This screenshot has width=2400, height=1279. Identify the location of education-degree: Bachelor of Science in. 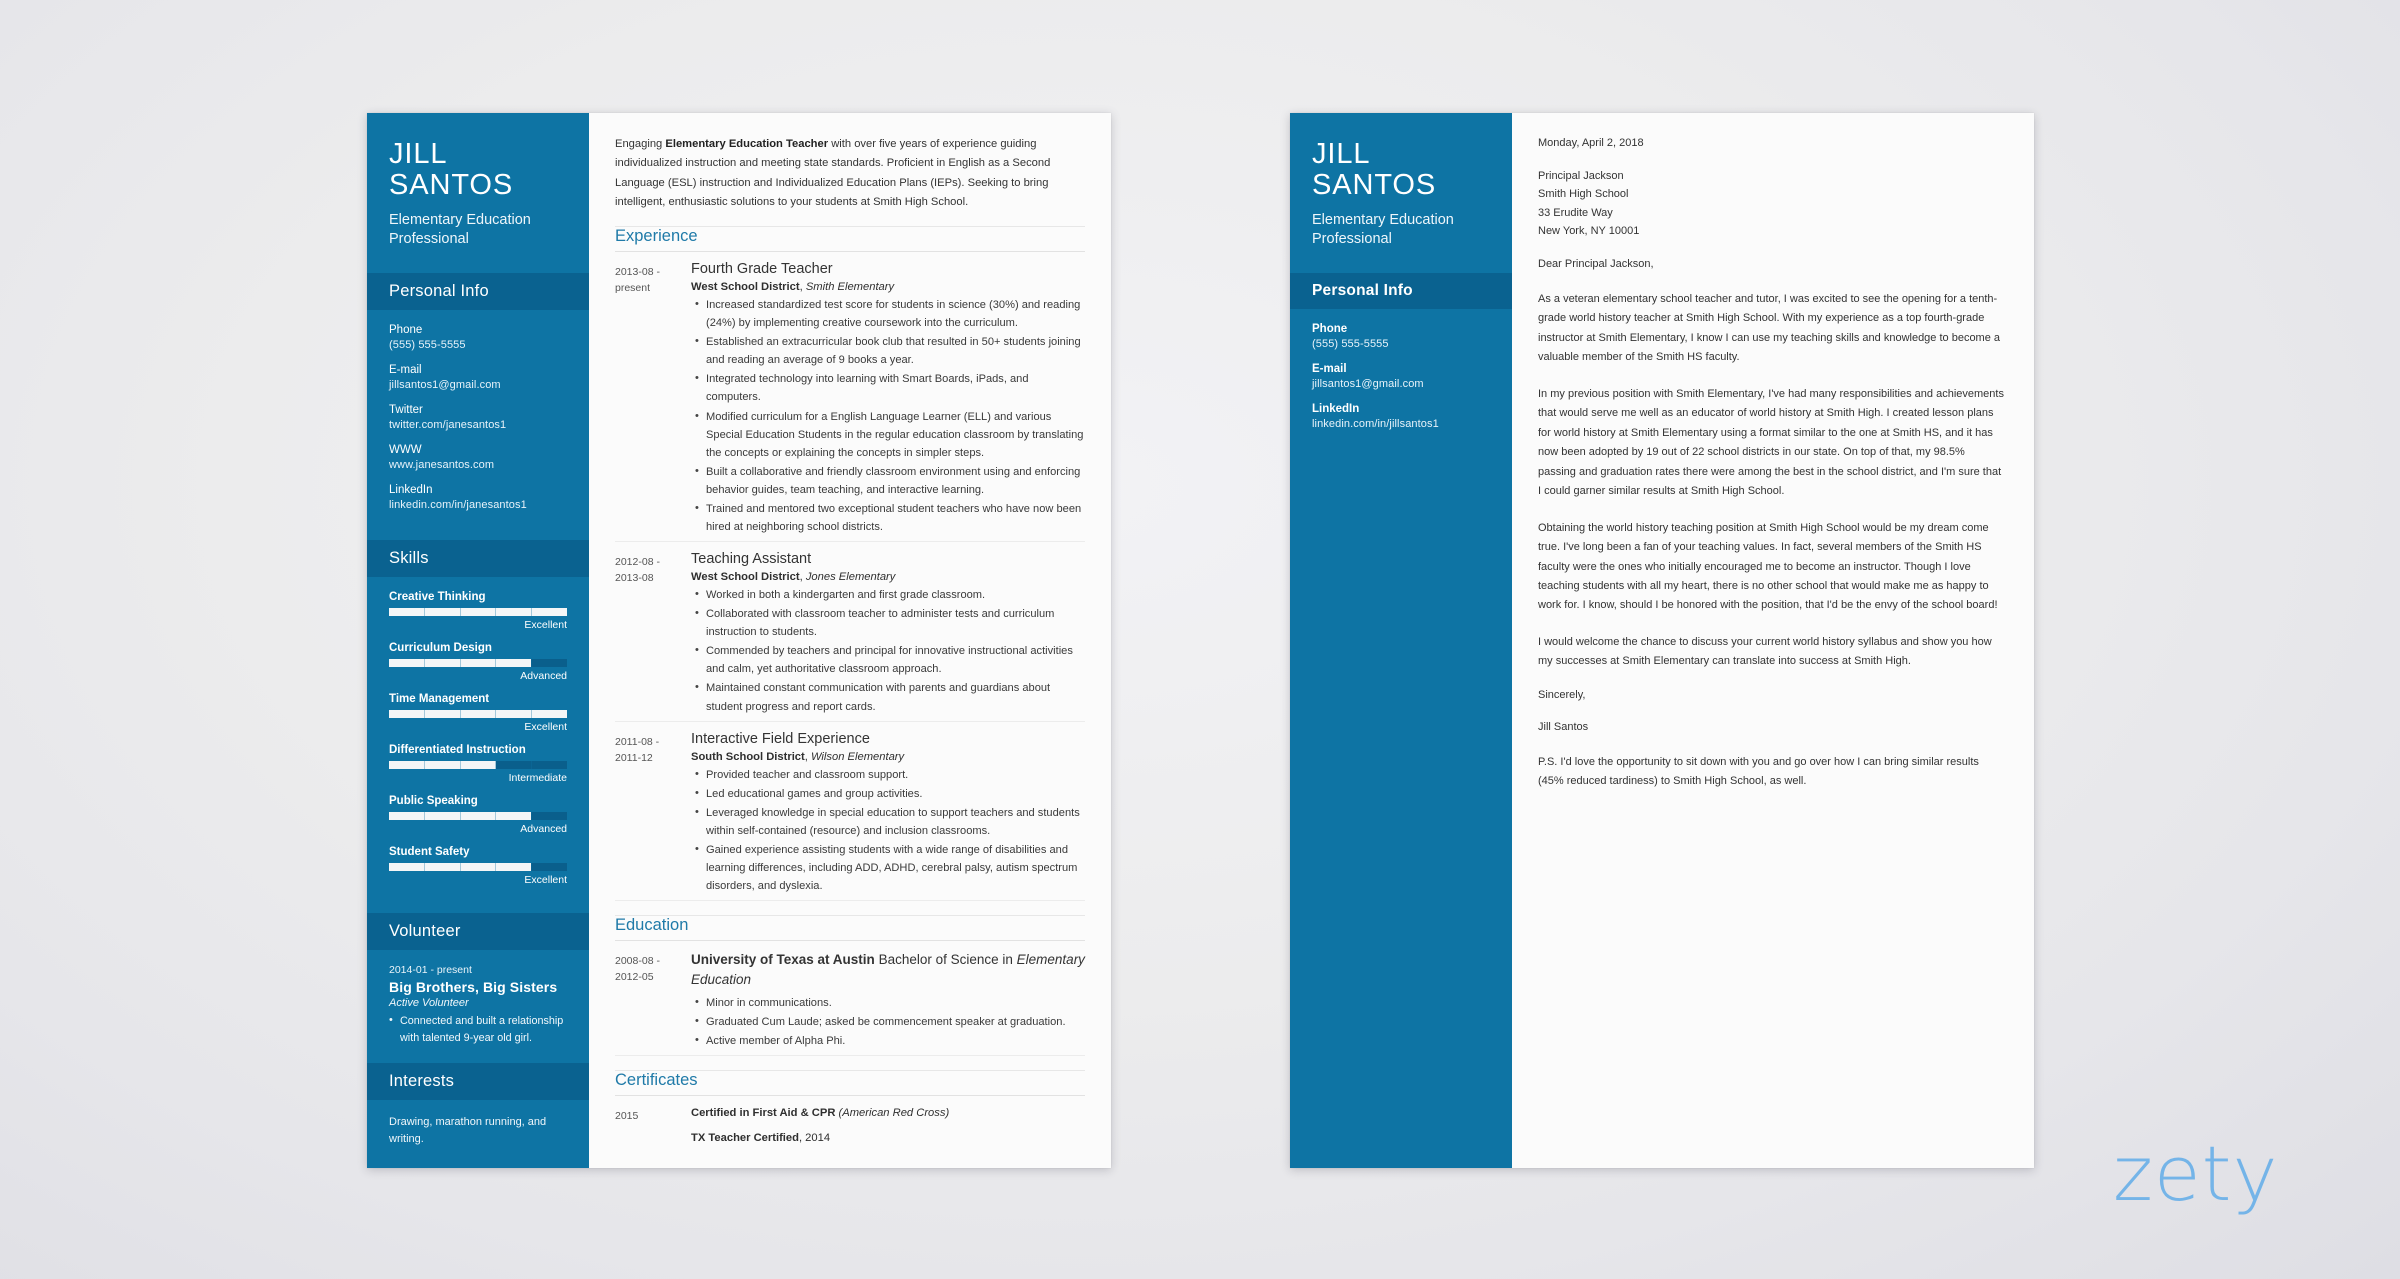
(945, 960).